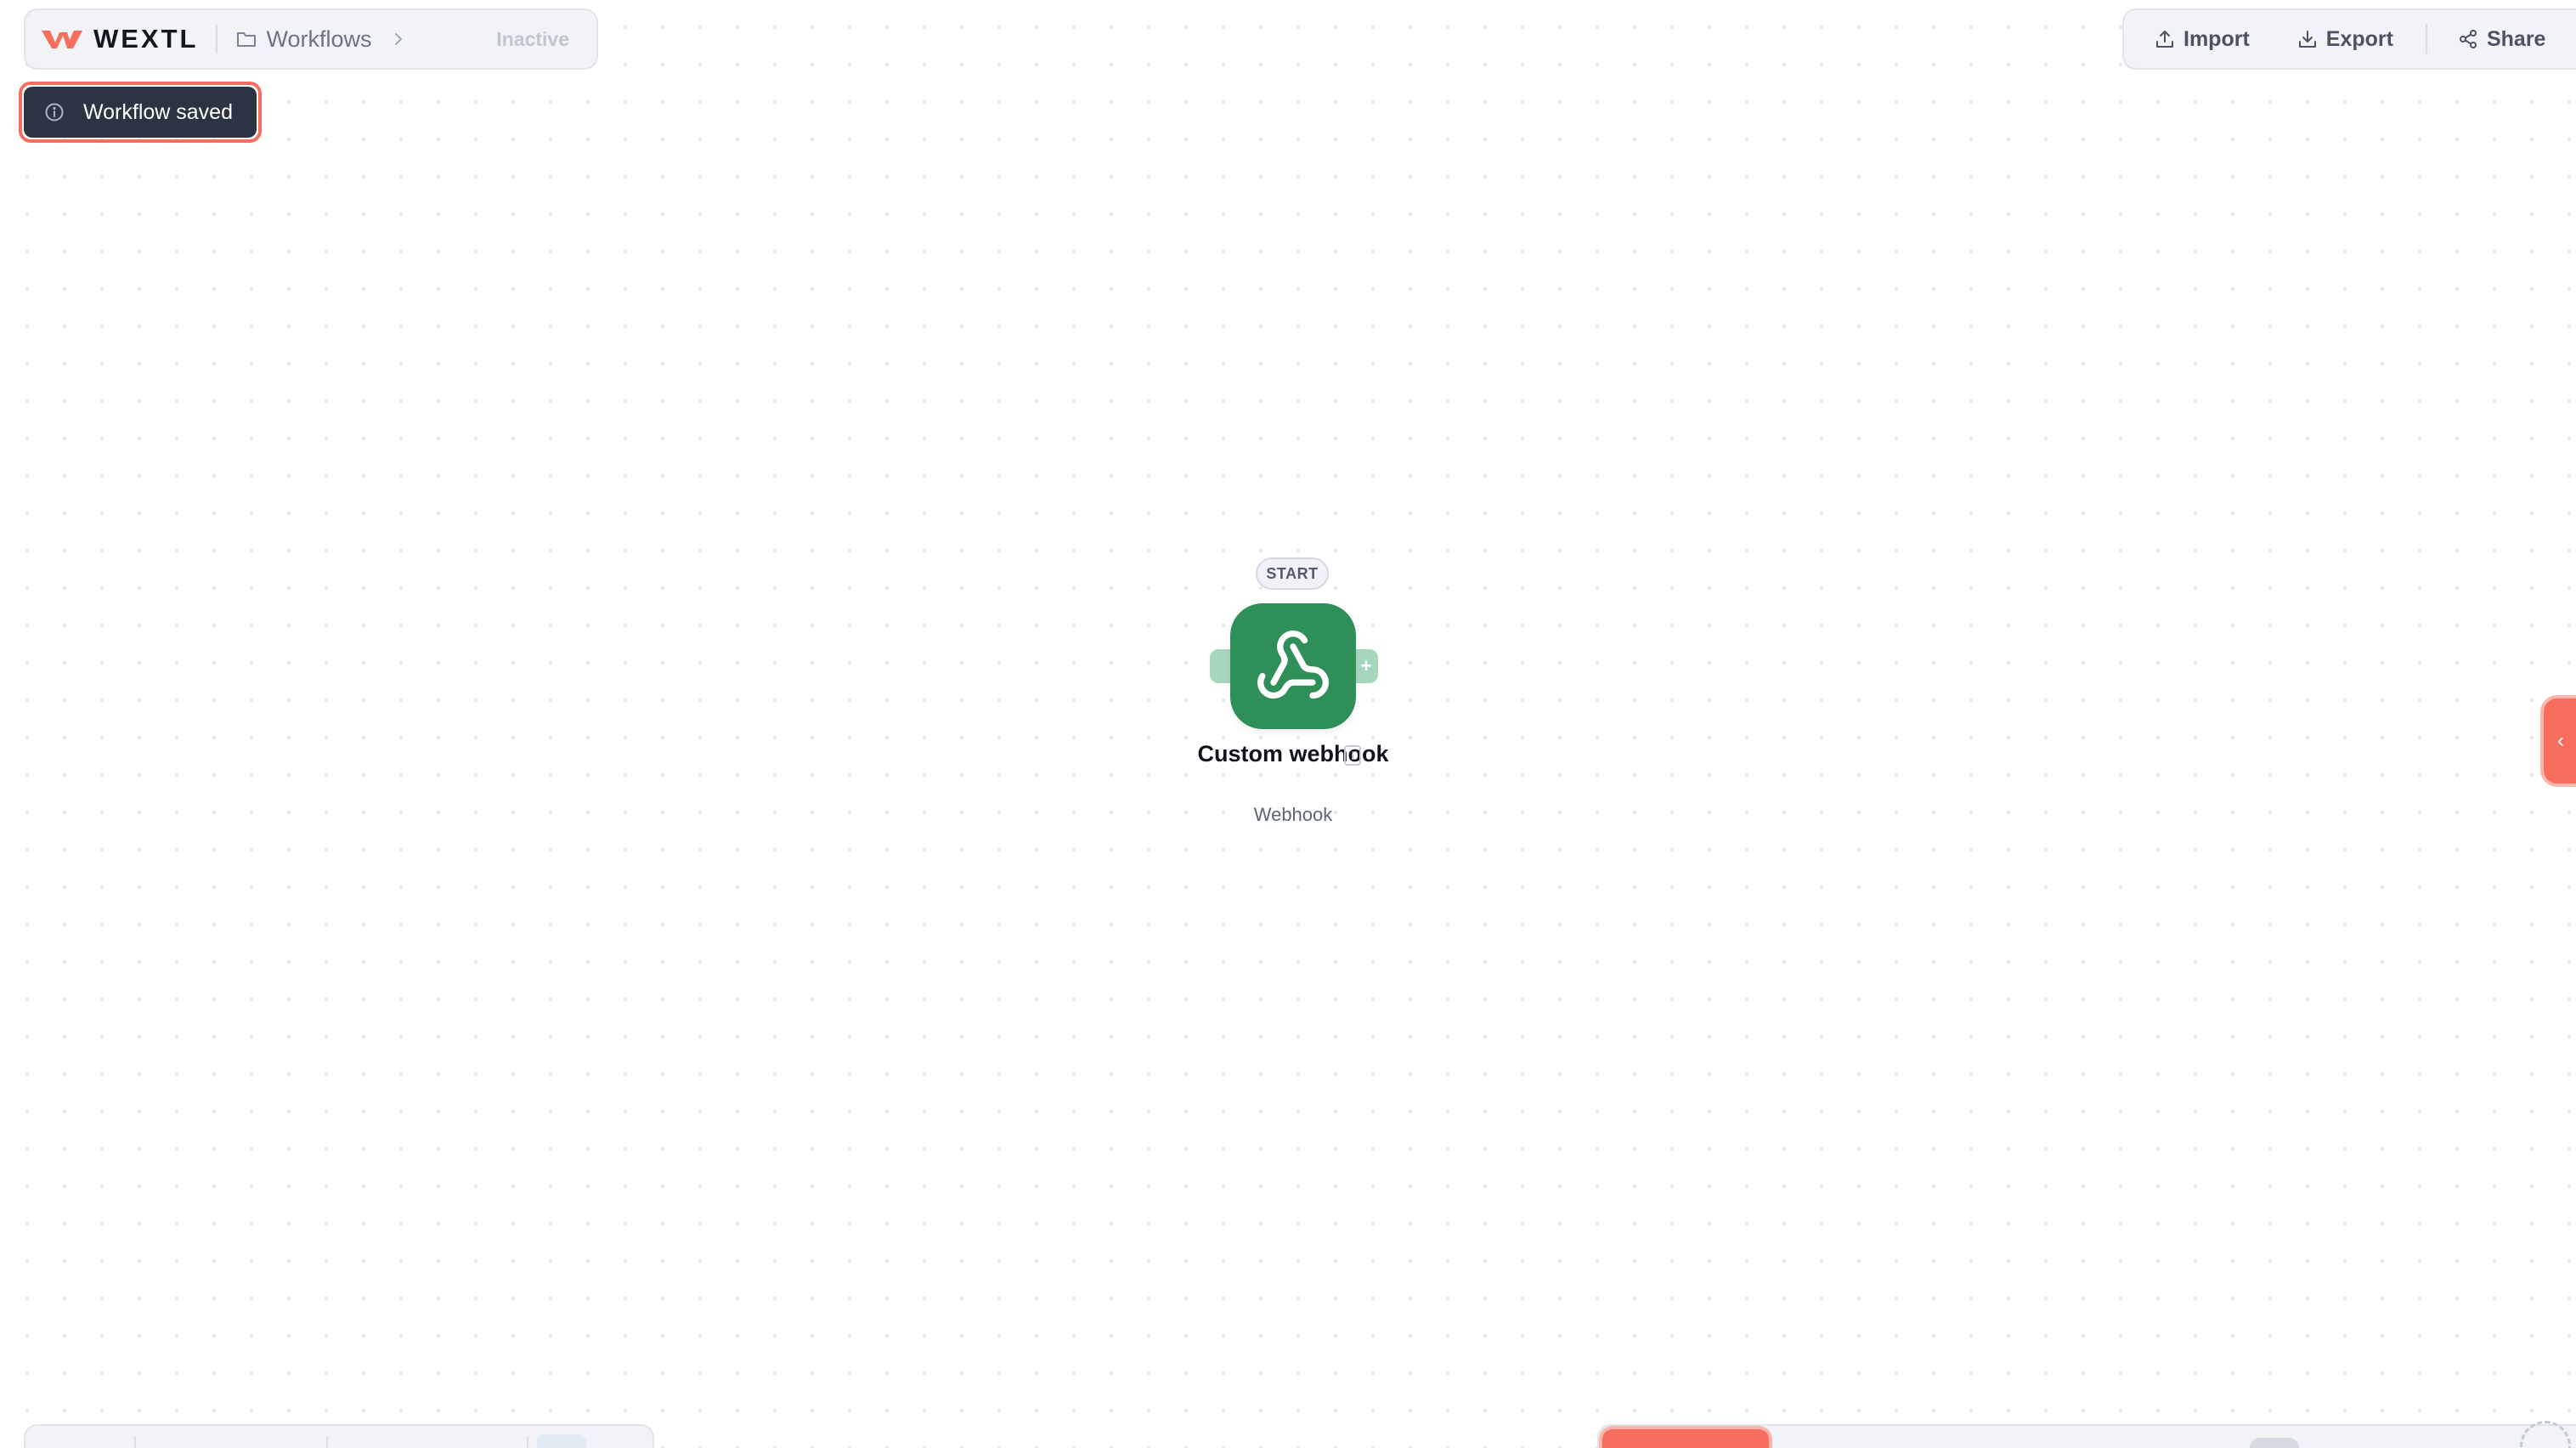  Describe the element at coordinates (2274, 1443) in the screenshot. I see `toggle-switch` at that location.